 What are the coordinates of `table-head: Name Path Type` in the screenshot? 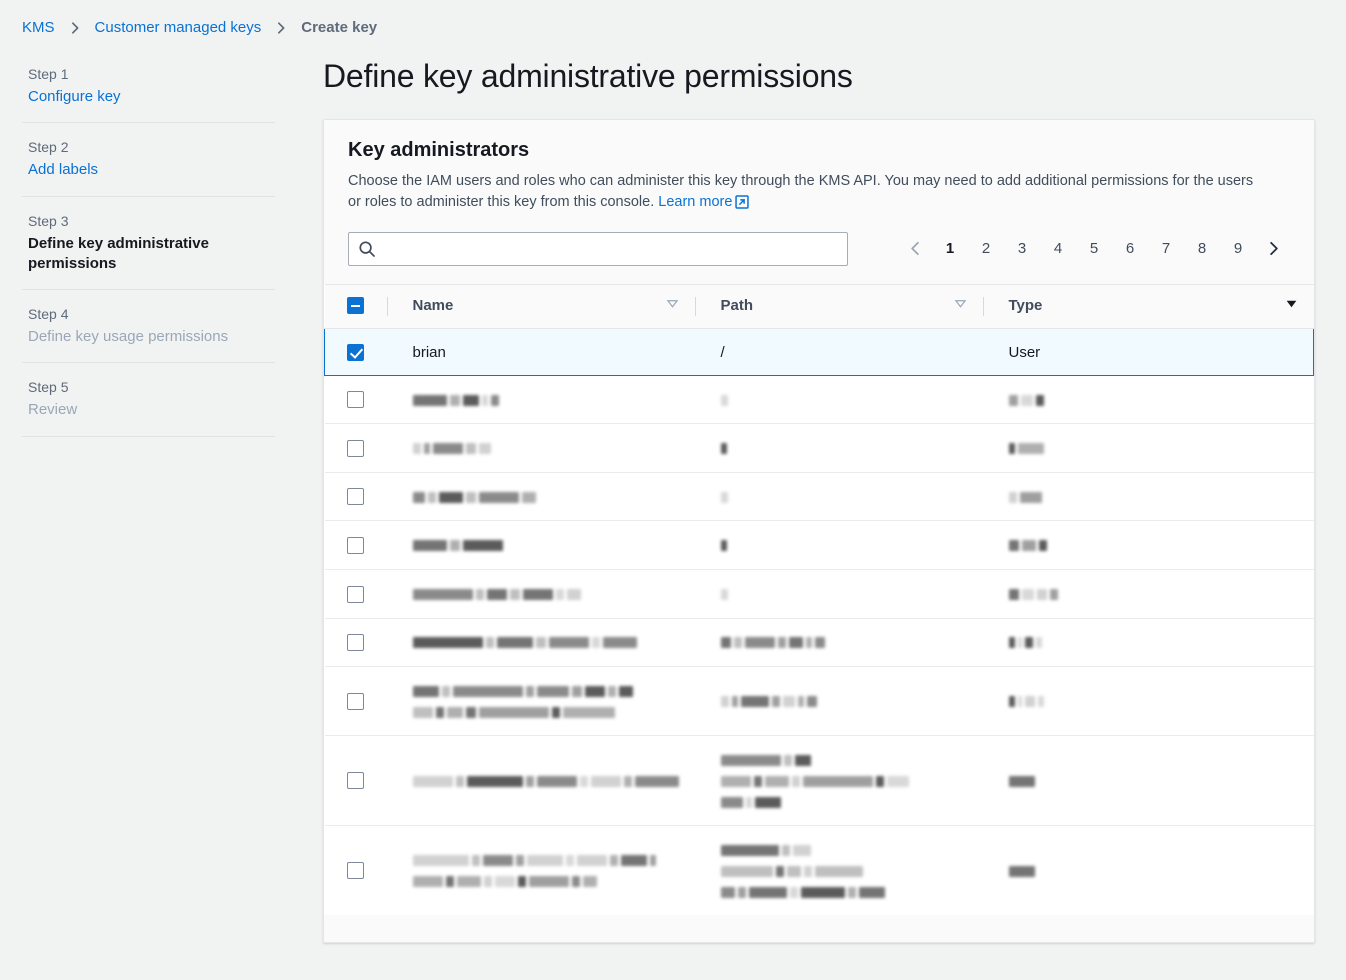 It's located at (819, 306).